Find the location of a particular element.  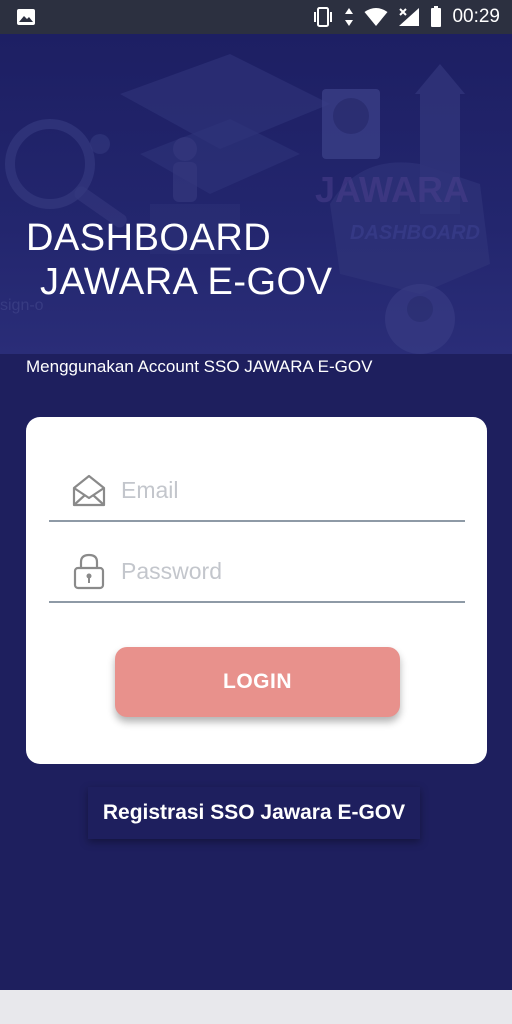

signal-icon is located at coordinates (409, 17).